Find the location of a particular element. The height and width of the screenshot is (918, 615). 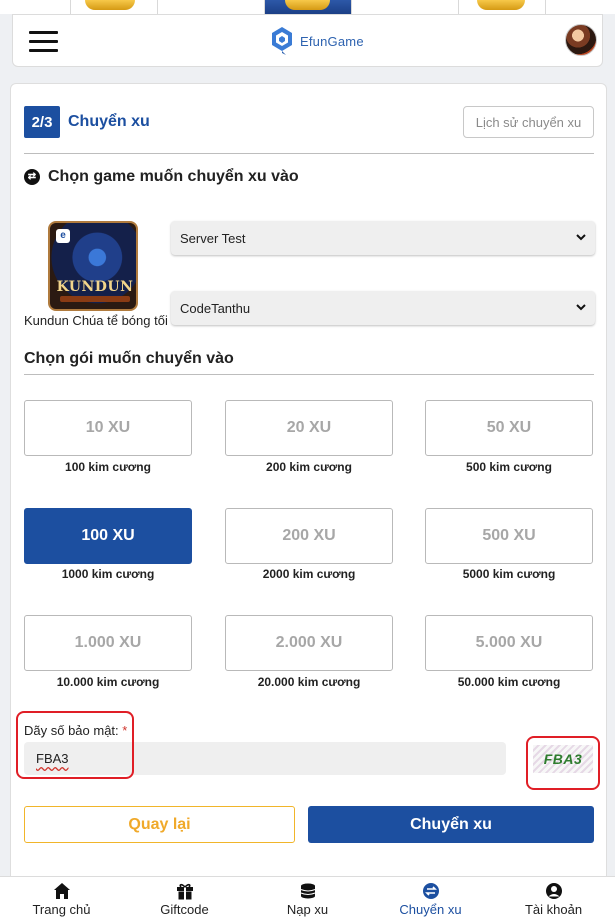

package-diamonds: 10.000 kim cương is located at coordinates (108, 682).